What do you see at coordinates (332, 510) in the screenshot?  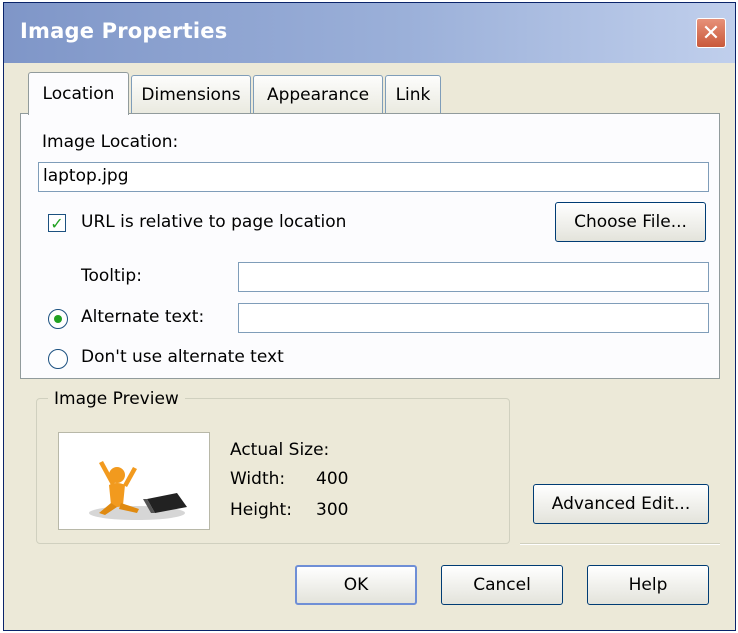 I see `height-value: 300` at bounding box center [332, 510].